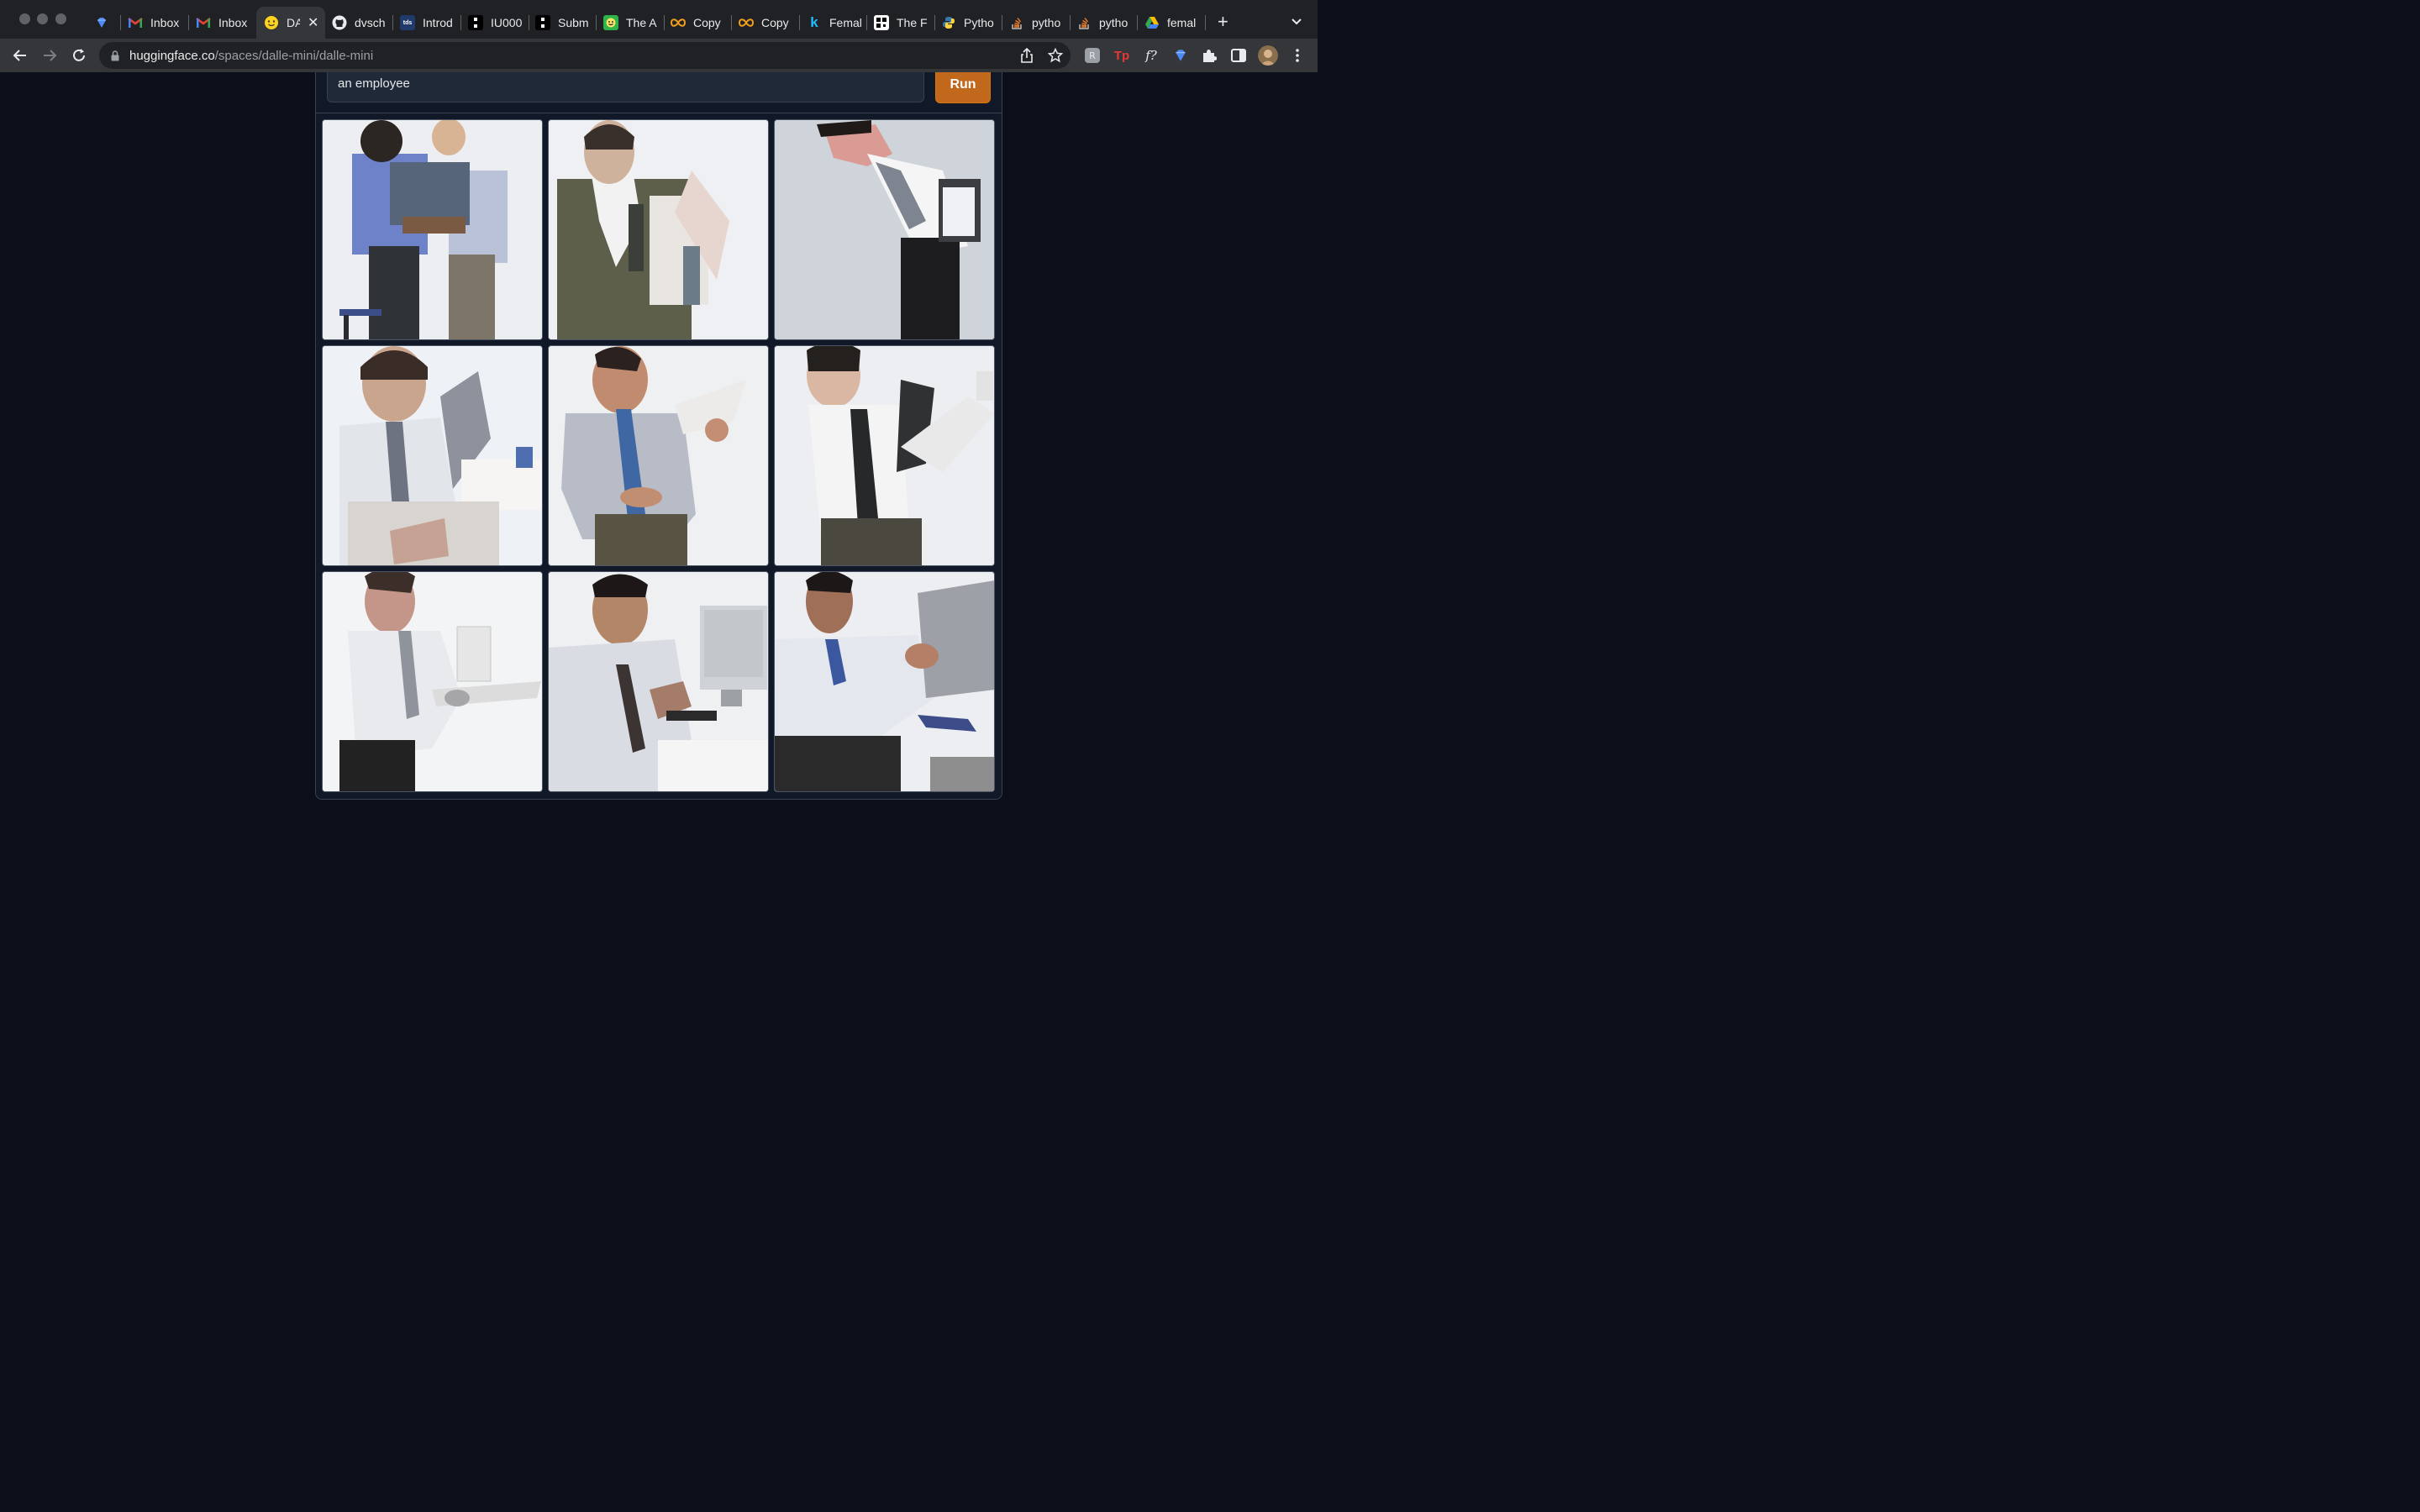 This screenshot has height=1512, width=2420. Describe the element at coordinates (1268, 55) in the screenshot. I see `profile-avatar` at that location.